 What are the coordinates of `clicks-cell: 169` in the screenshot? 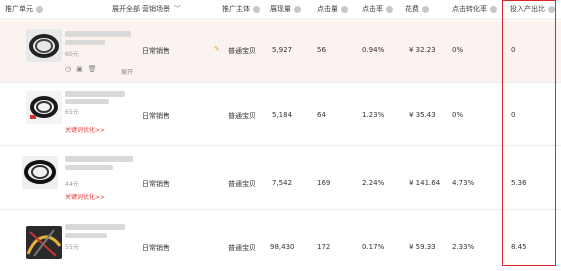 It's located at (324, 183).